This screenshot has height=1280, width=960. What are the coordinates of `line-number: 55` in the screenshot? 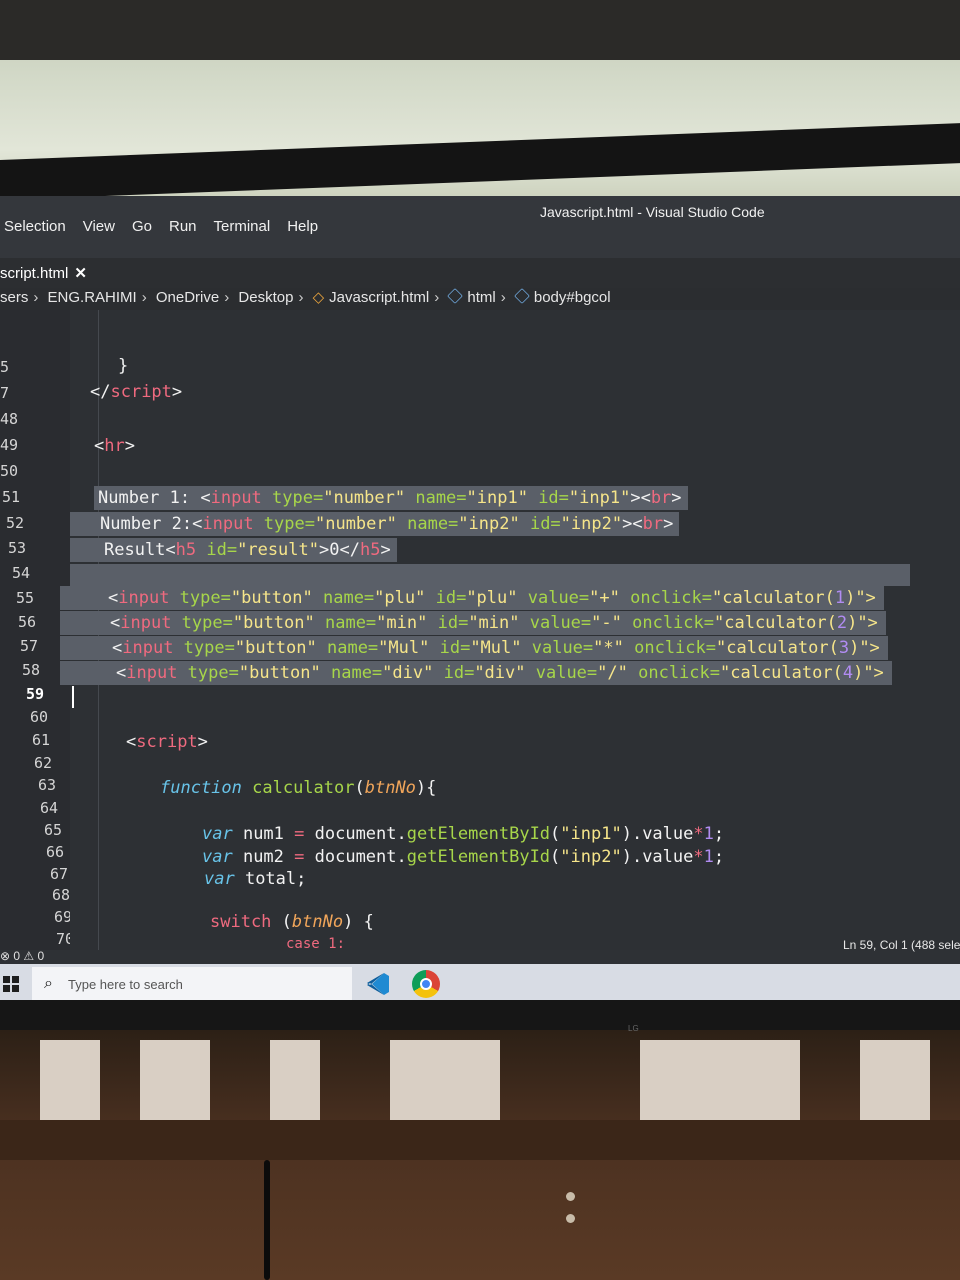 It's located at (25, 598).